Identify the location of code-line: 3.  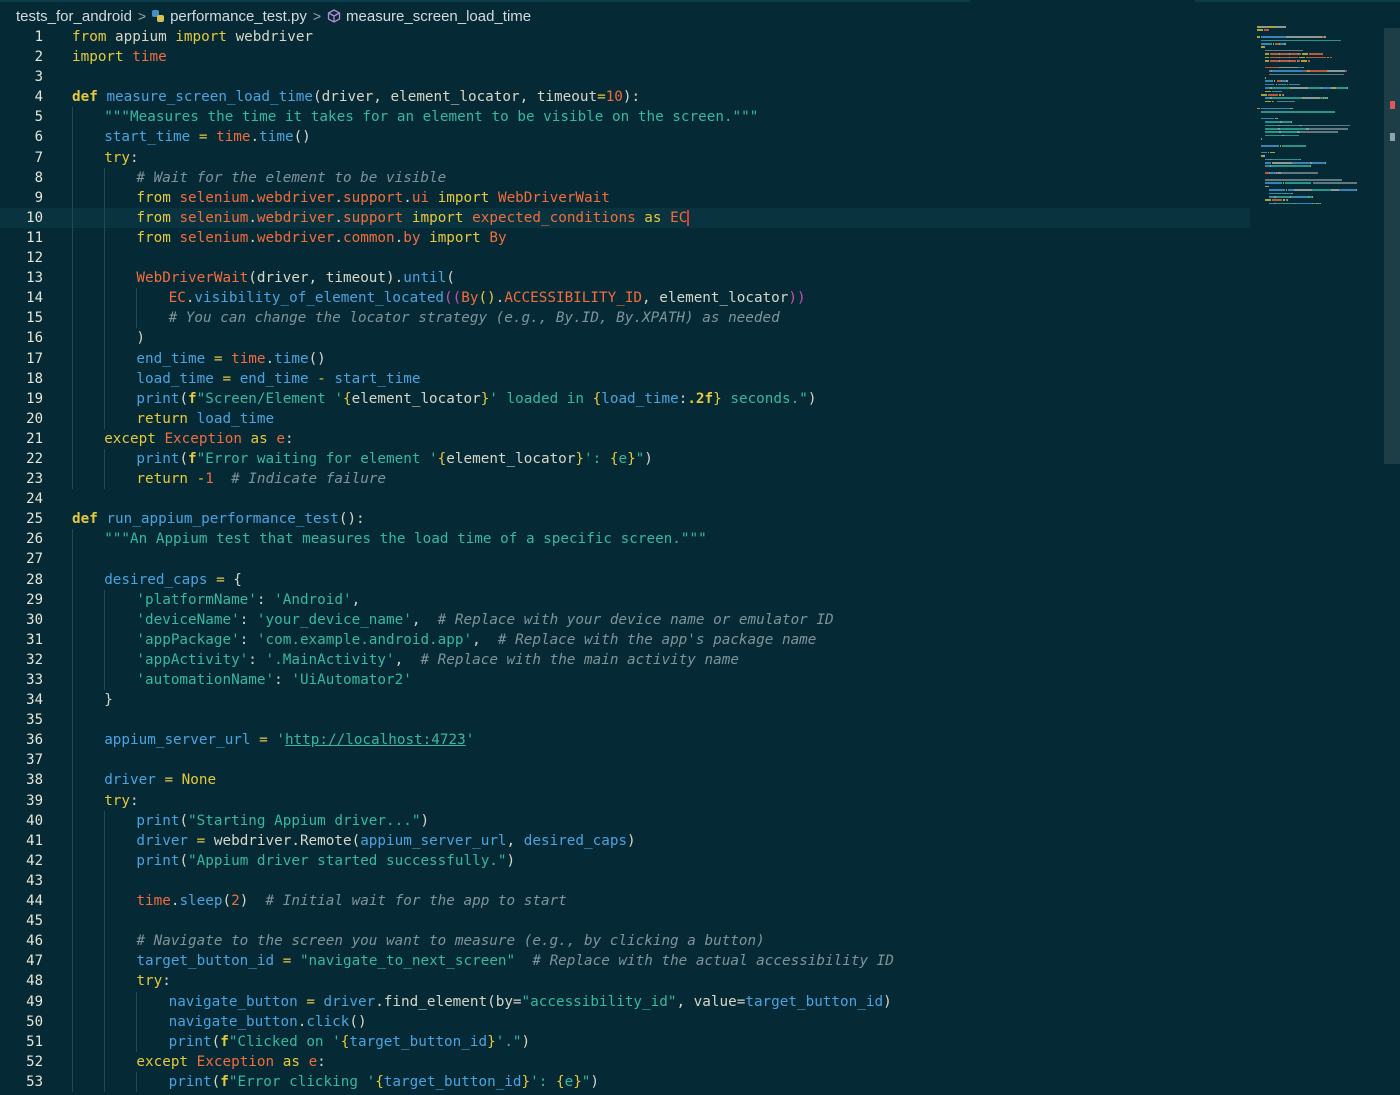
(625, 77).